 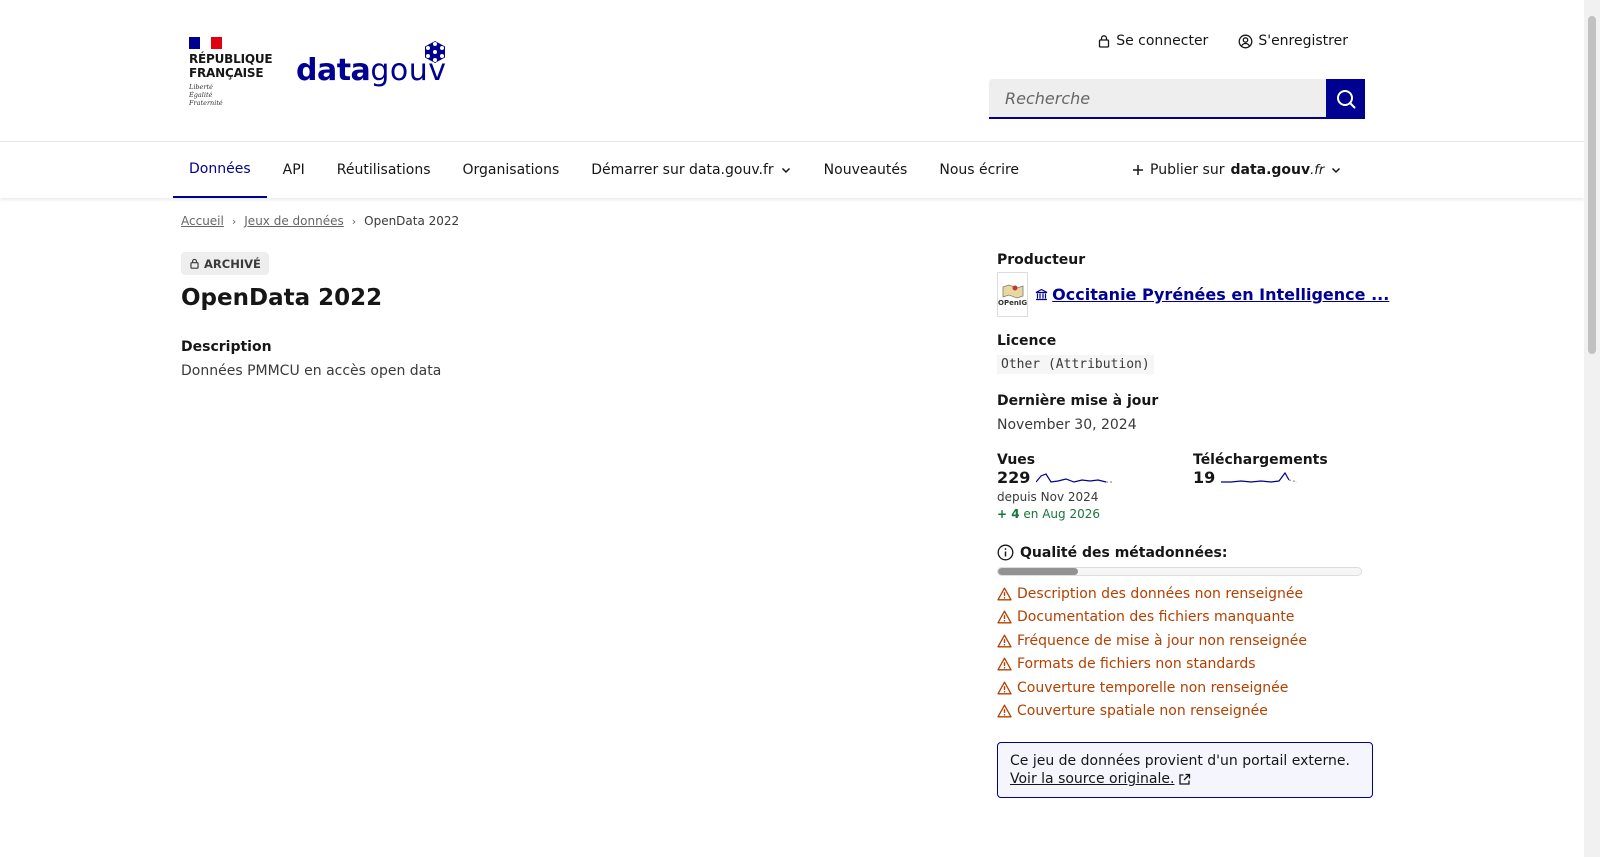 I want to click on french-flag-icon, so click(x=205, y=43).